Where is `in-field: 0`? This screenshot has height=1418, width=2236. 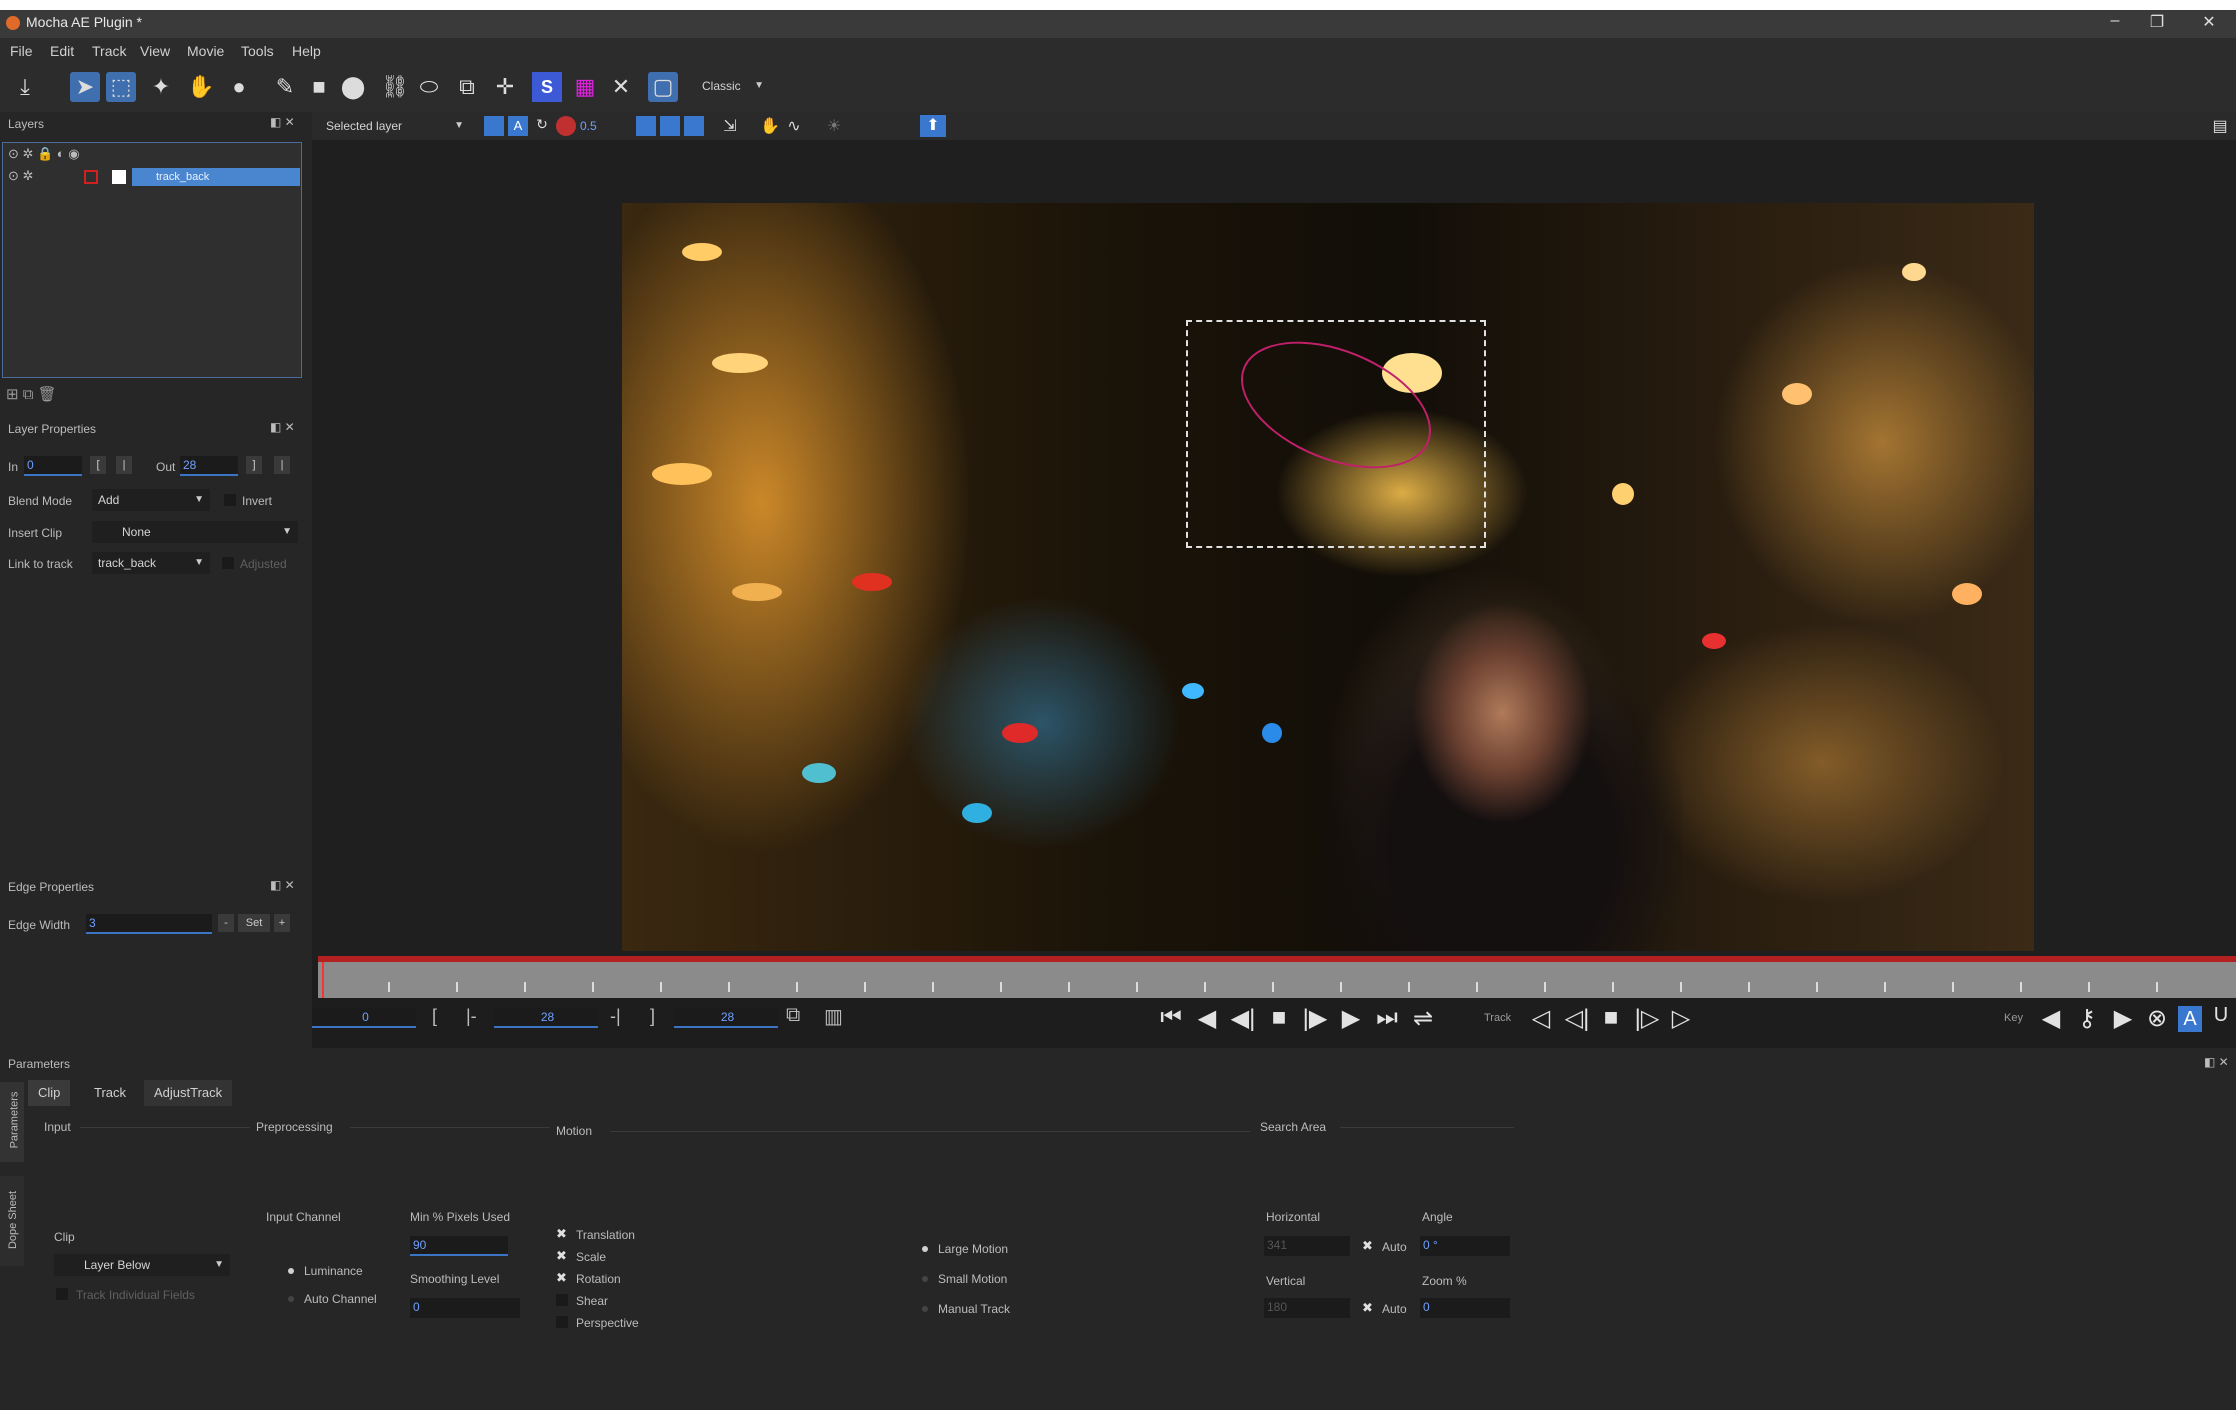
in-field: 0 is located at coordinates (53, 466).